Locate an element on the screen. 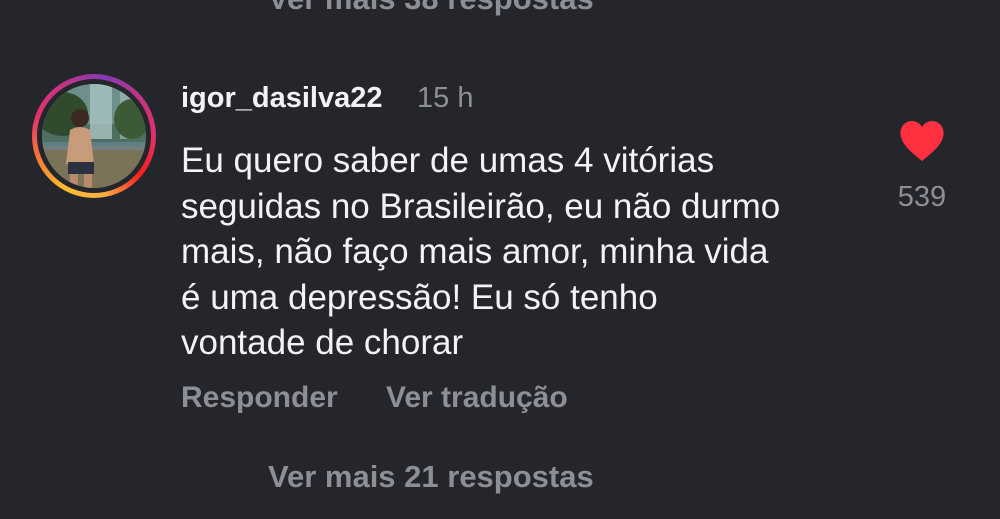 Image resolution: width=1000 pixels, height=519 pixels. avatar-photo is located at coordinates (94, 136).